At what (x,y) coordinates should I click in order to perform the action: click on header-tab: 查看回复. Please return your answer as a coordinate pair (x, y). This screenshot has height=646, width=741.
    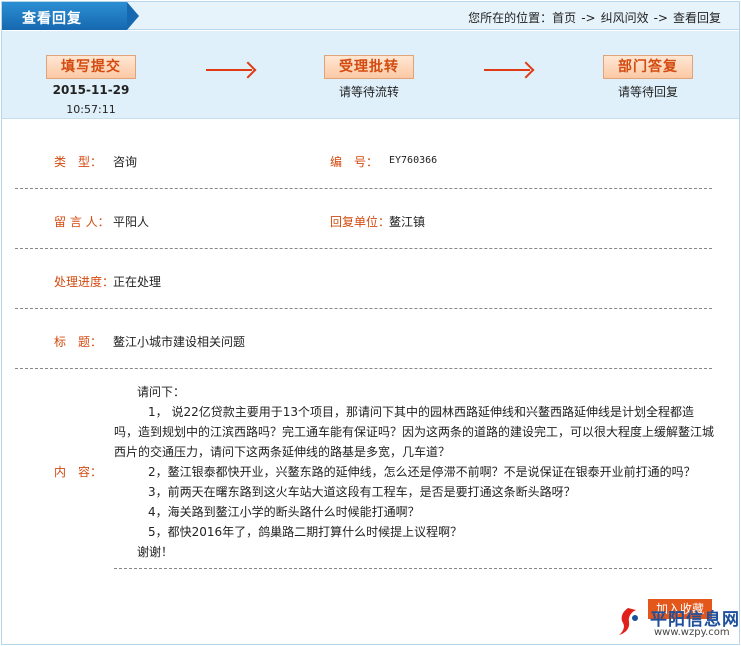
    Looking at the image, I should click on (70, 16).